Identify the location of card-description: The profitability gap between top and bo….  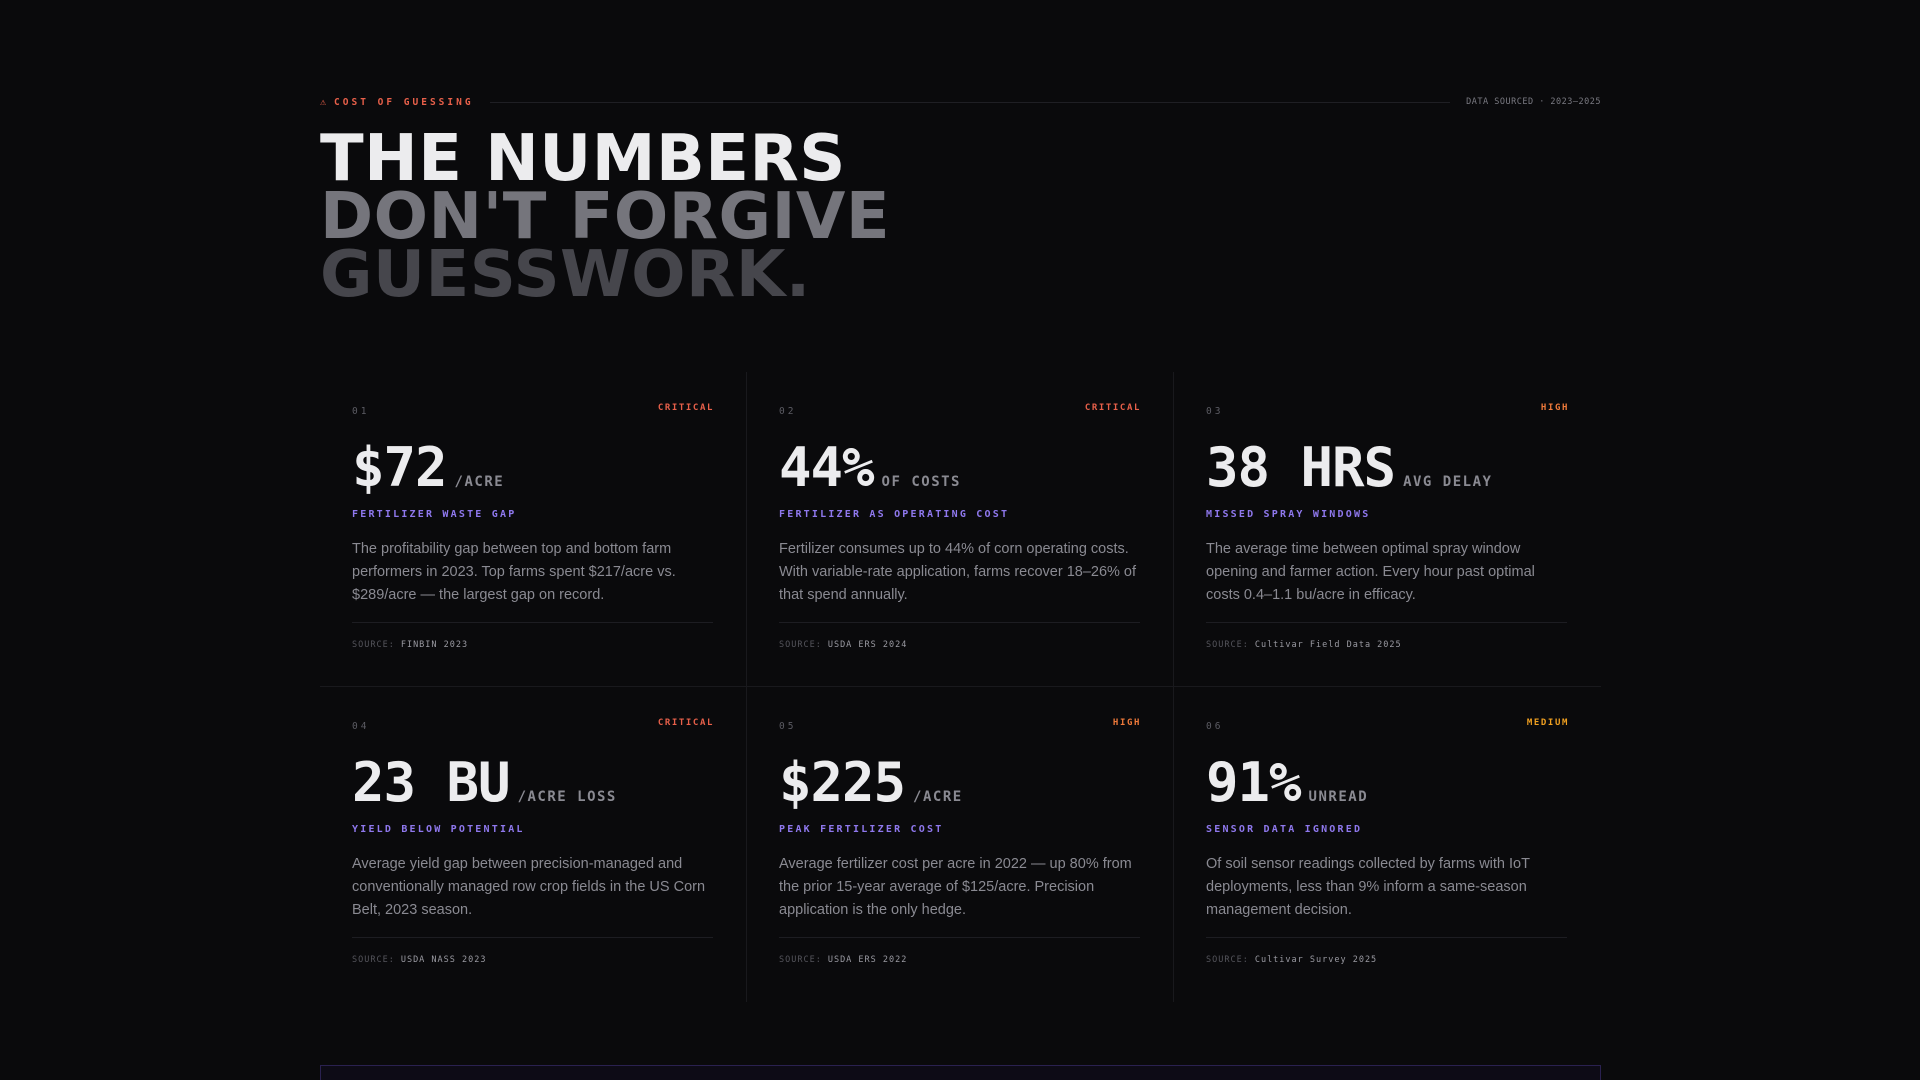
(514, 572).